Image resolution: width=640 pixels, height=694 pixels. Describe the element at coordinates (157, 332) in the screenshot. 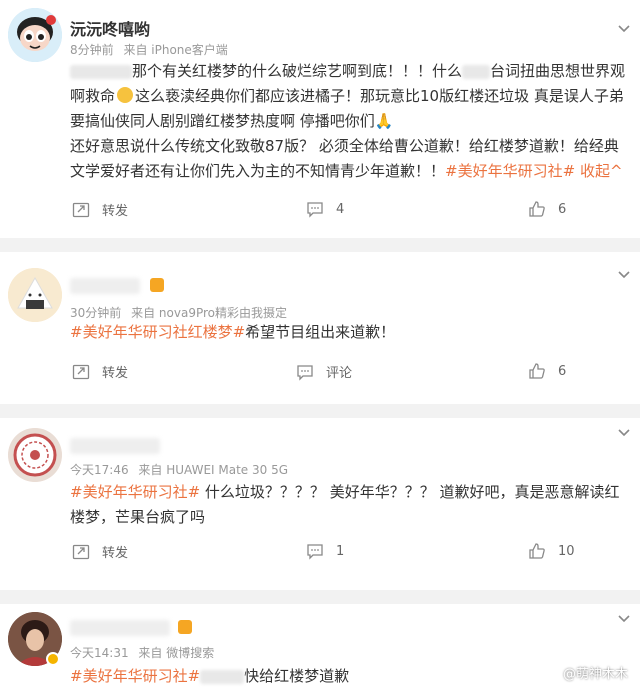

I see `topic-tag: #美好年华研习社红楼梦#` at that location.